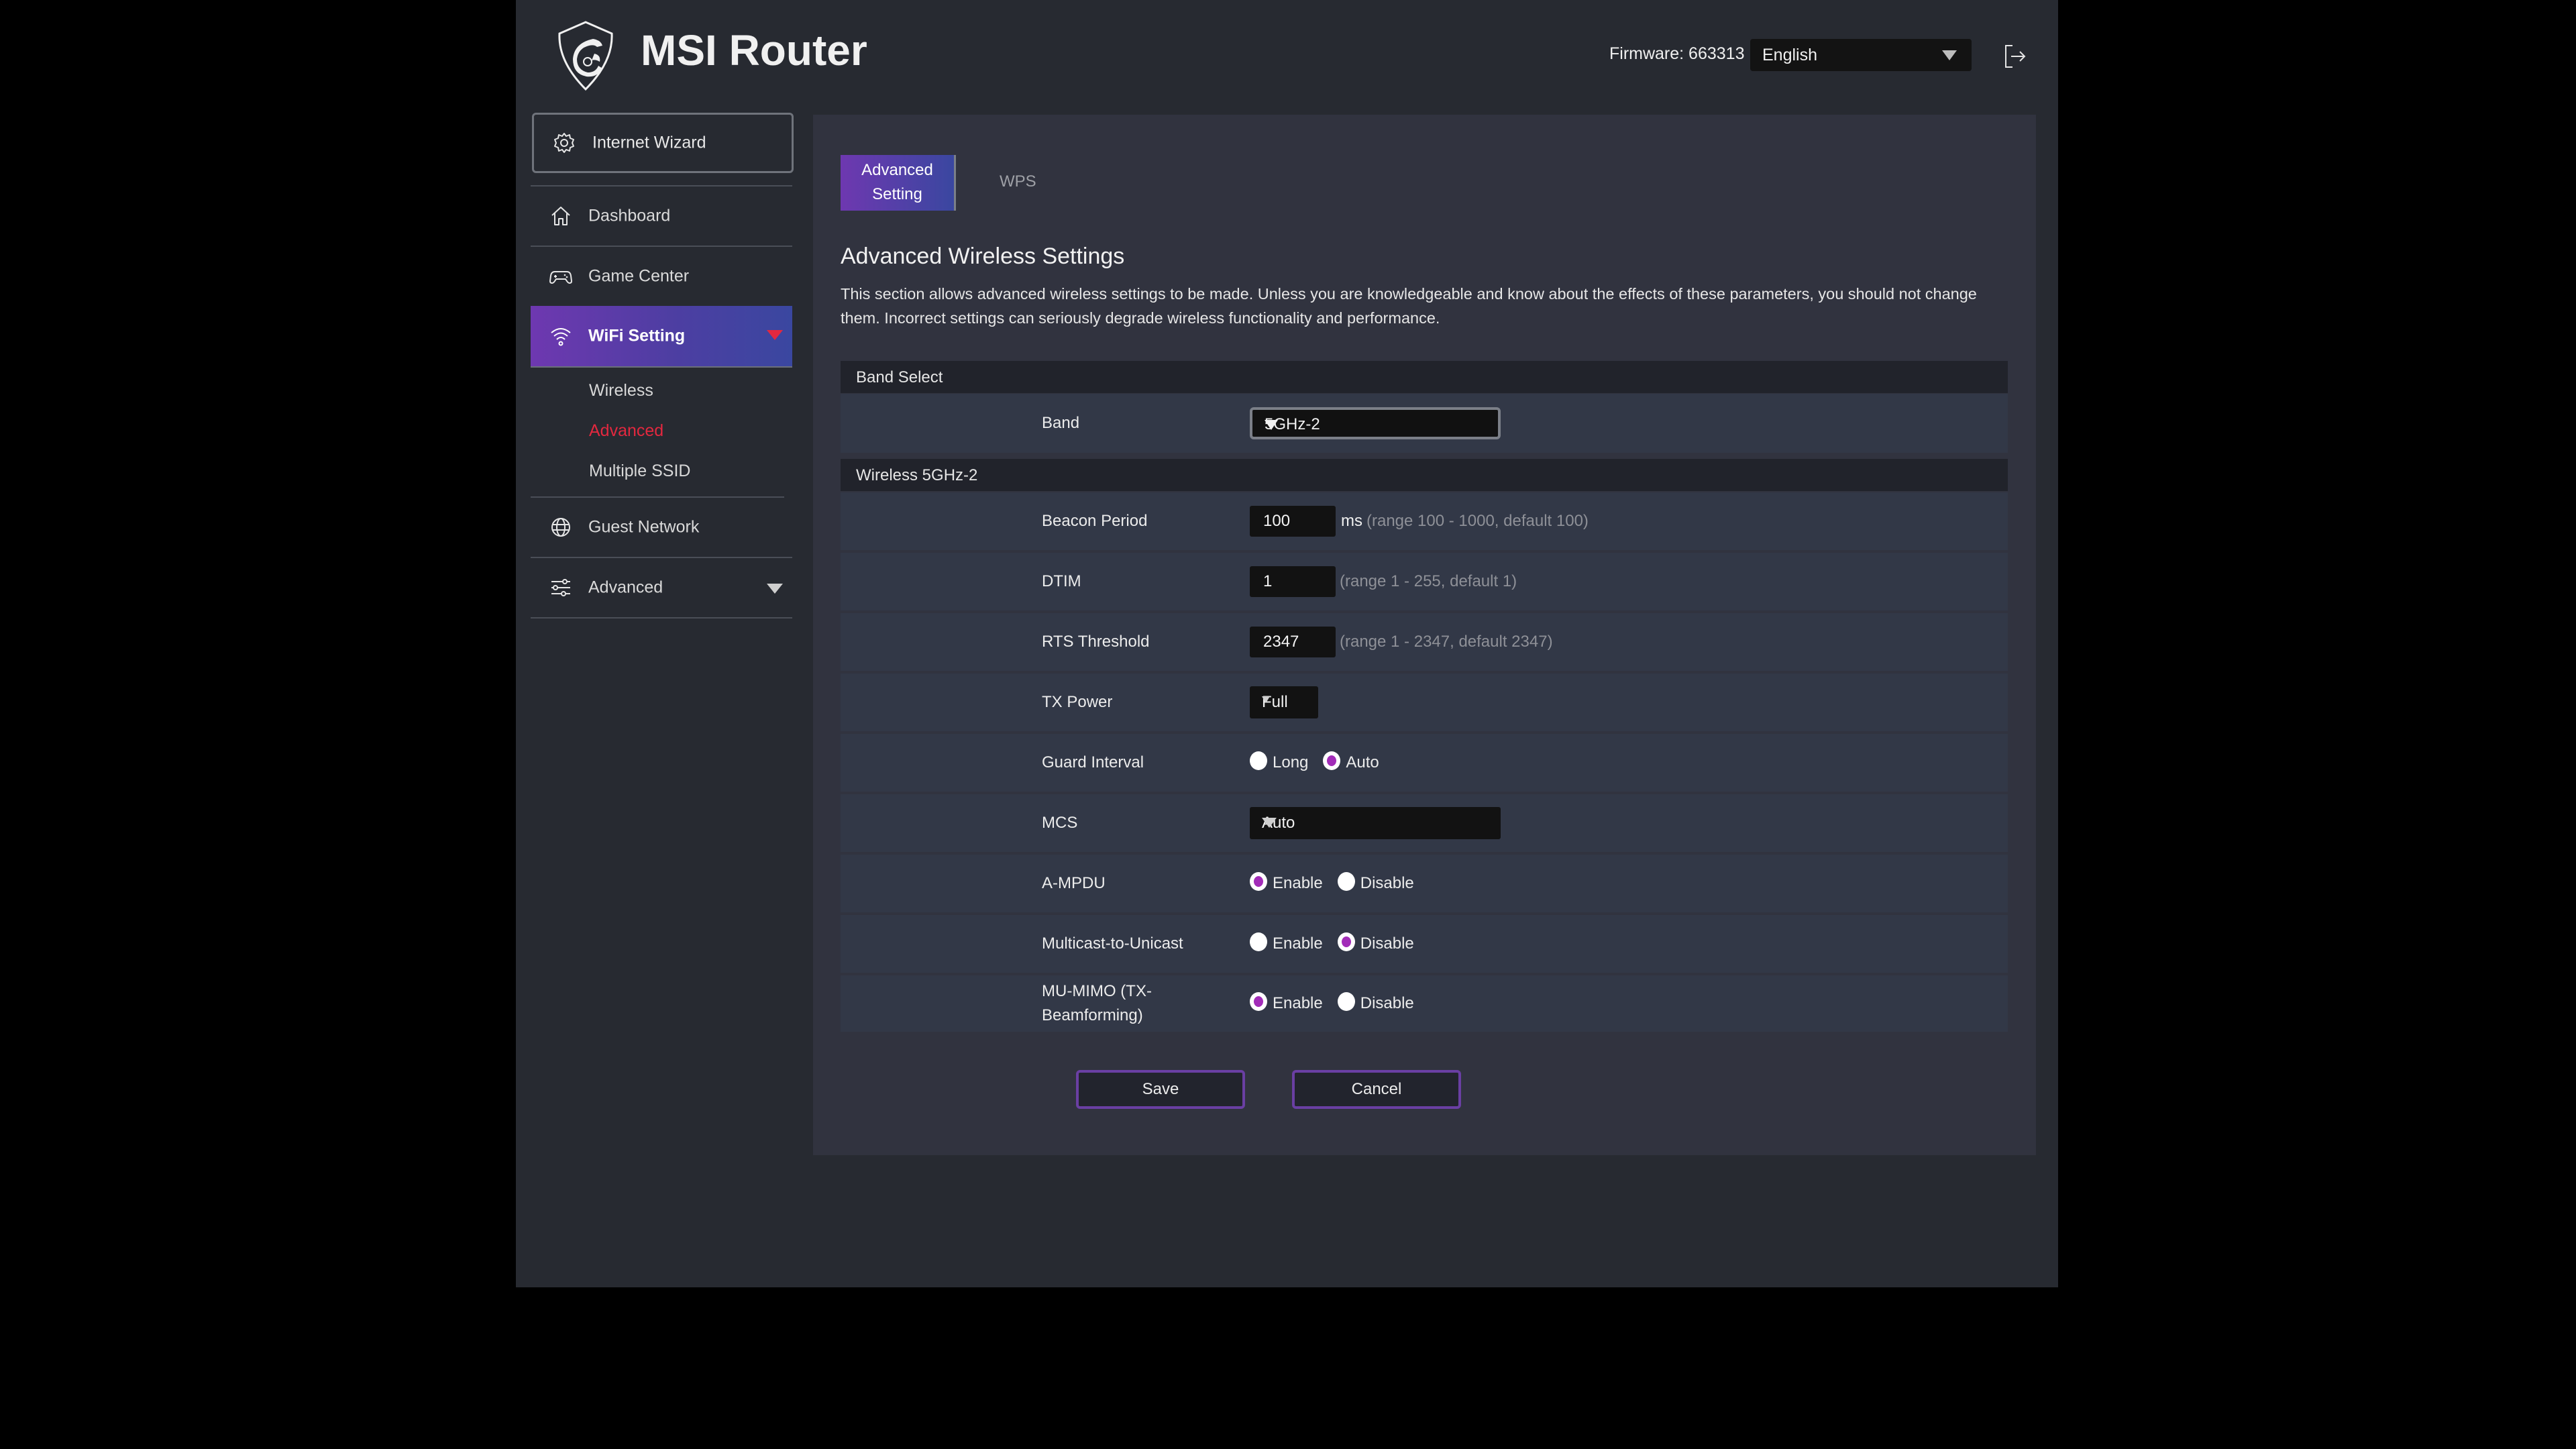 The width and height of the screenshot is (2576, 1449). Describe the element at coordinates (1095, 521) in the screenshot. I see `beacon-period-label: Beacon Period` at that location.